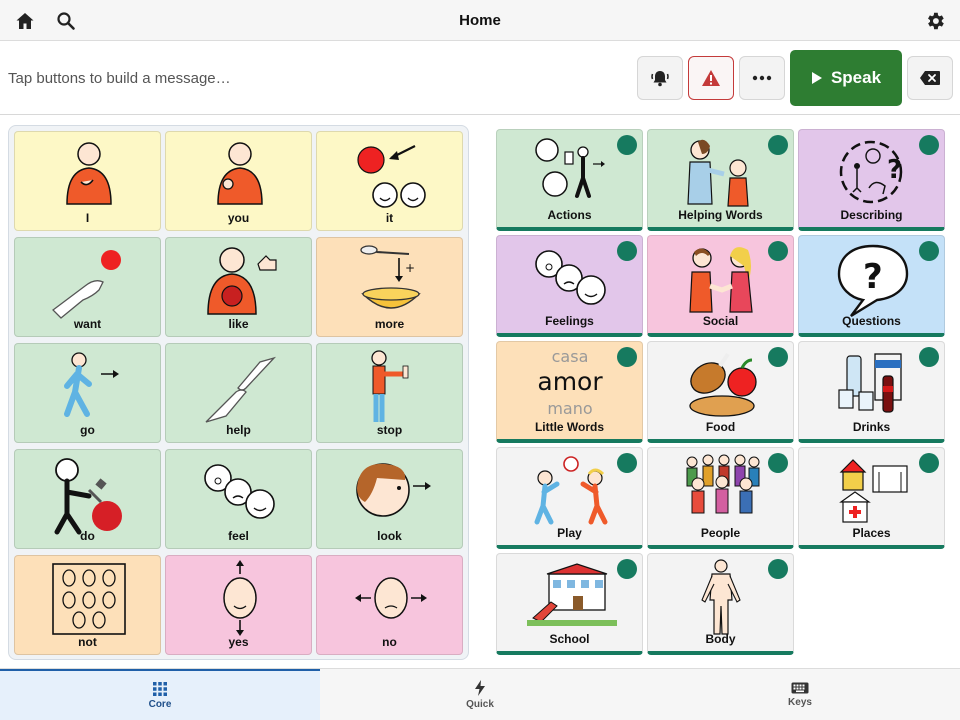 This screenshot has width=960, height=720. I want to click on gear-icon, so click(935, 21).